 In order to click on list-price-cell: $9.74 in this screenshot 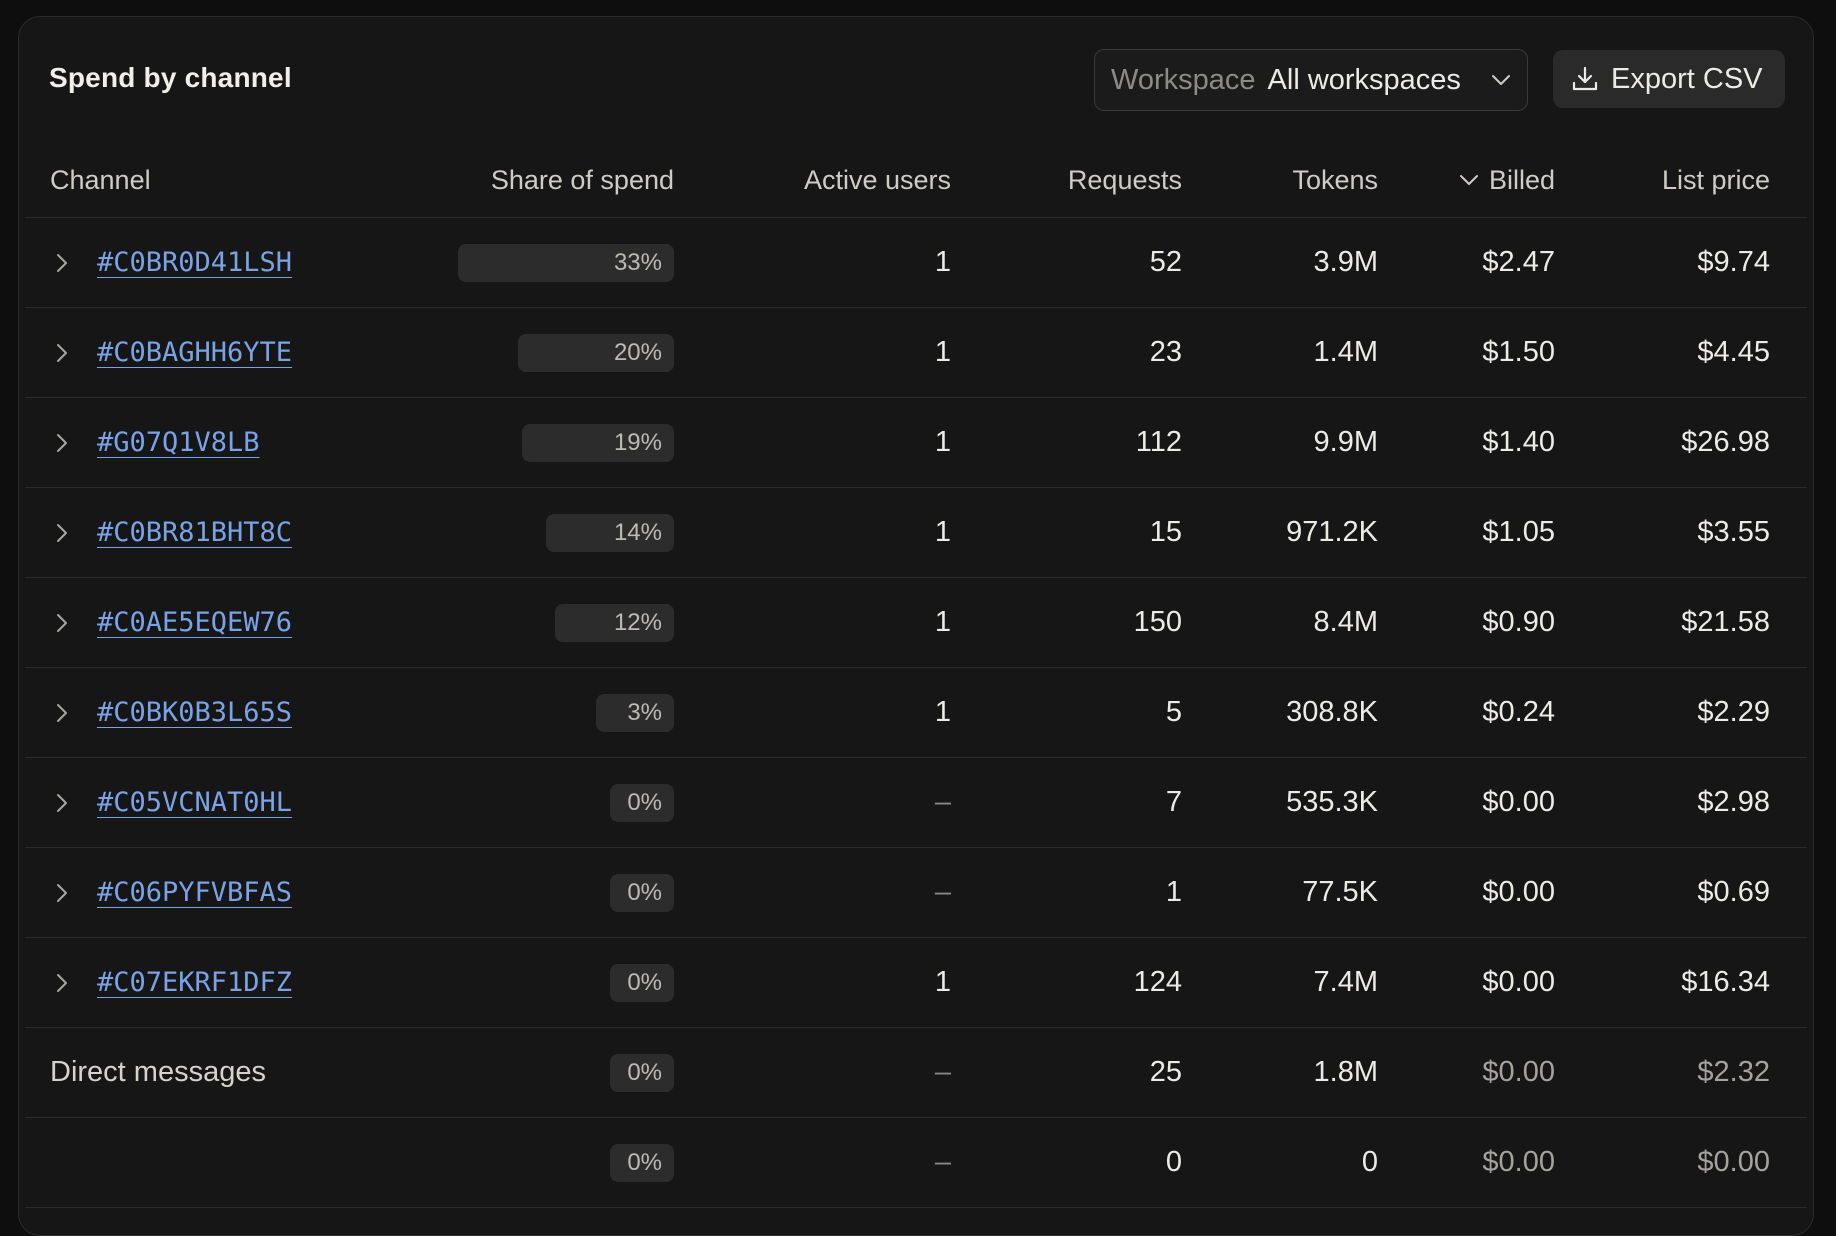, I will do `click(1733, 262)`.